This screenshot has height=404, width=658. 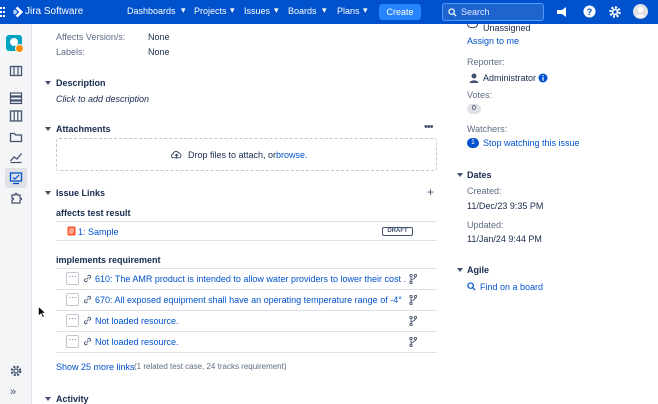 What do you see at coordinates (507, 28) in the screenshot?
I see `assignee-value: Unassigned` at bounding box center [507, 28].